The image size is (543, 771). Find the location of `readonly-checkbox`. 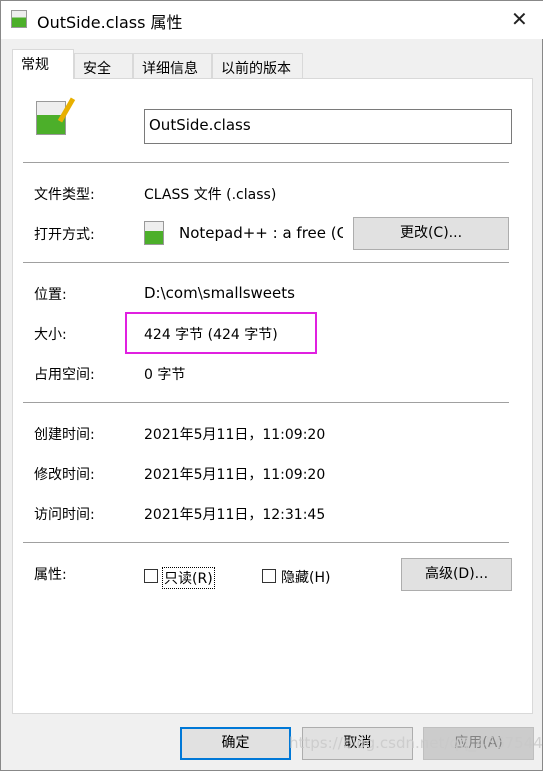

readonly-checkbox is located at coordinates (151, 576).